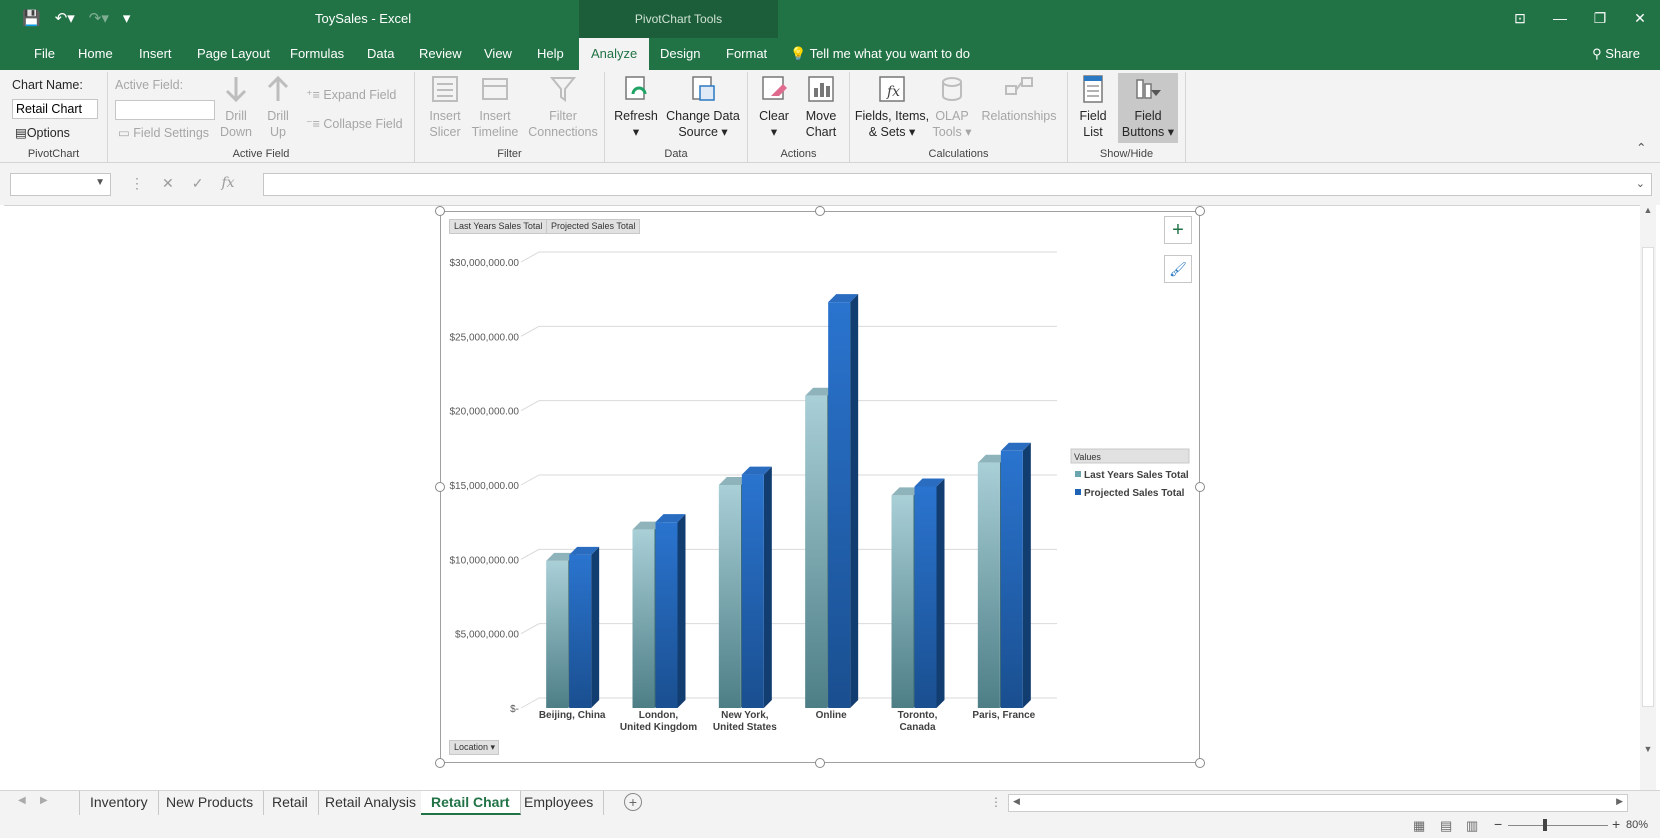 The width and height of the screenshot is (1660, 838). What do you see at coordinates (1498, 824) in the screenshot?
I see `zoom-out-icon: −` at bounding box center [1498, 824].